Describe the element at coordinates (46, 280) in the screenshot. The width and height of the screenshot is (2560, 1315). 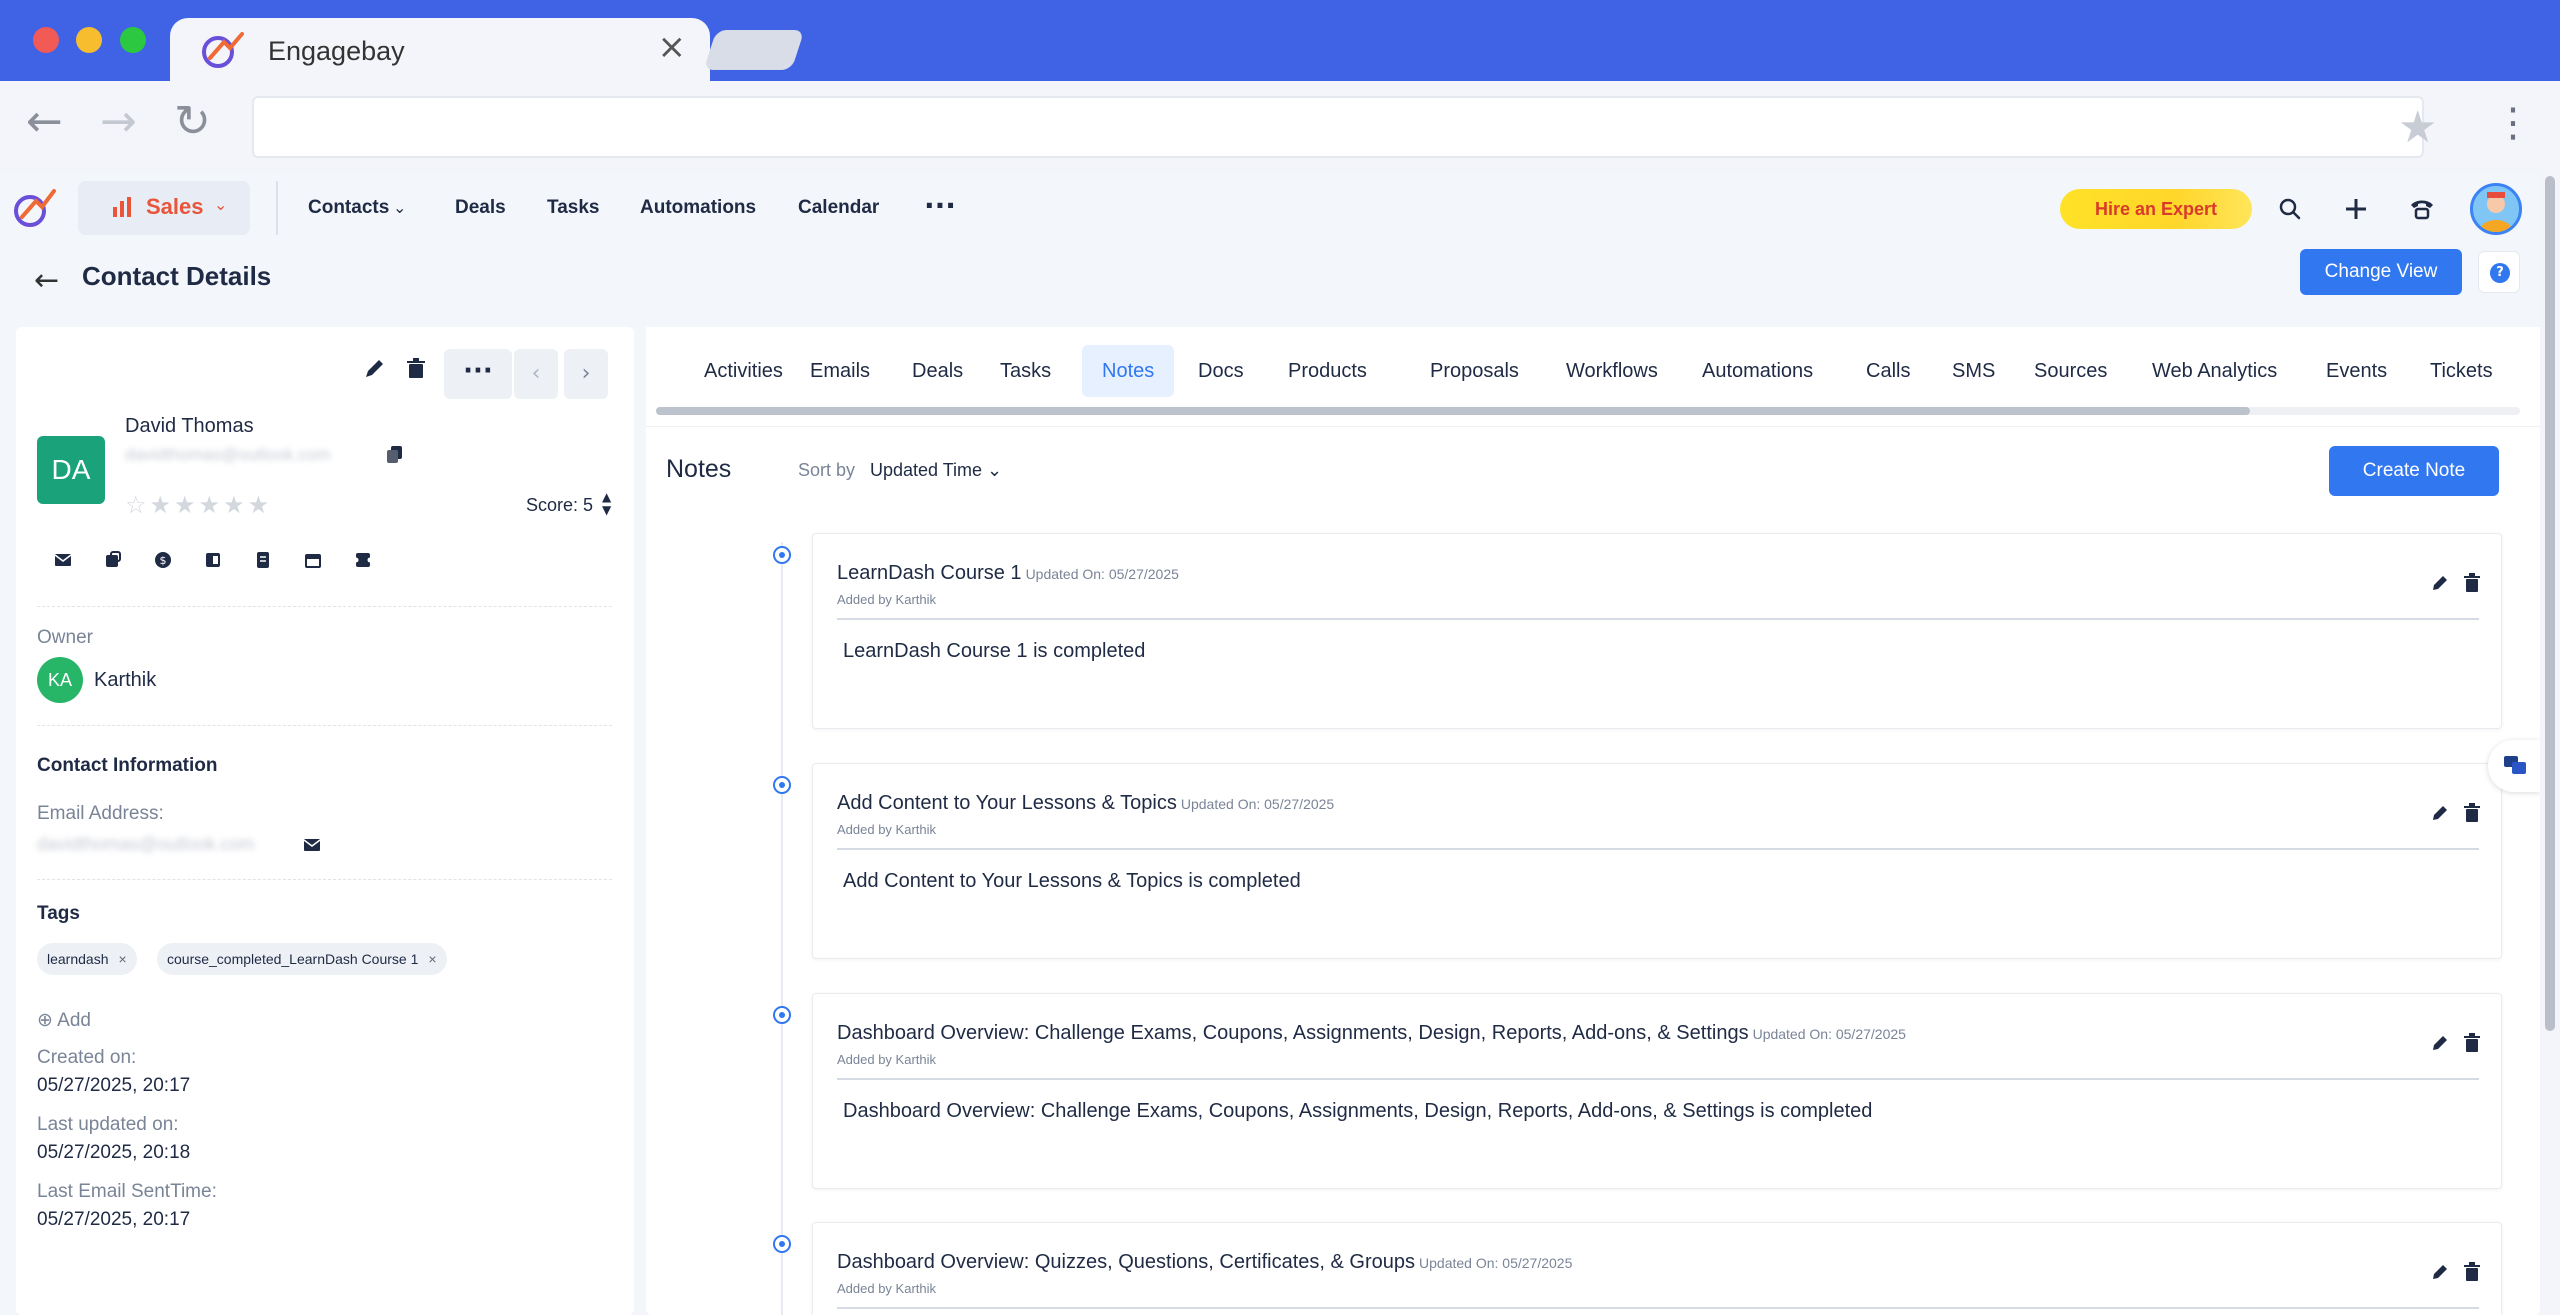
I see `back-icon: ←` at that location.